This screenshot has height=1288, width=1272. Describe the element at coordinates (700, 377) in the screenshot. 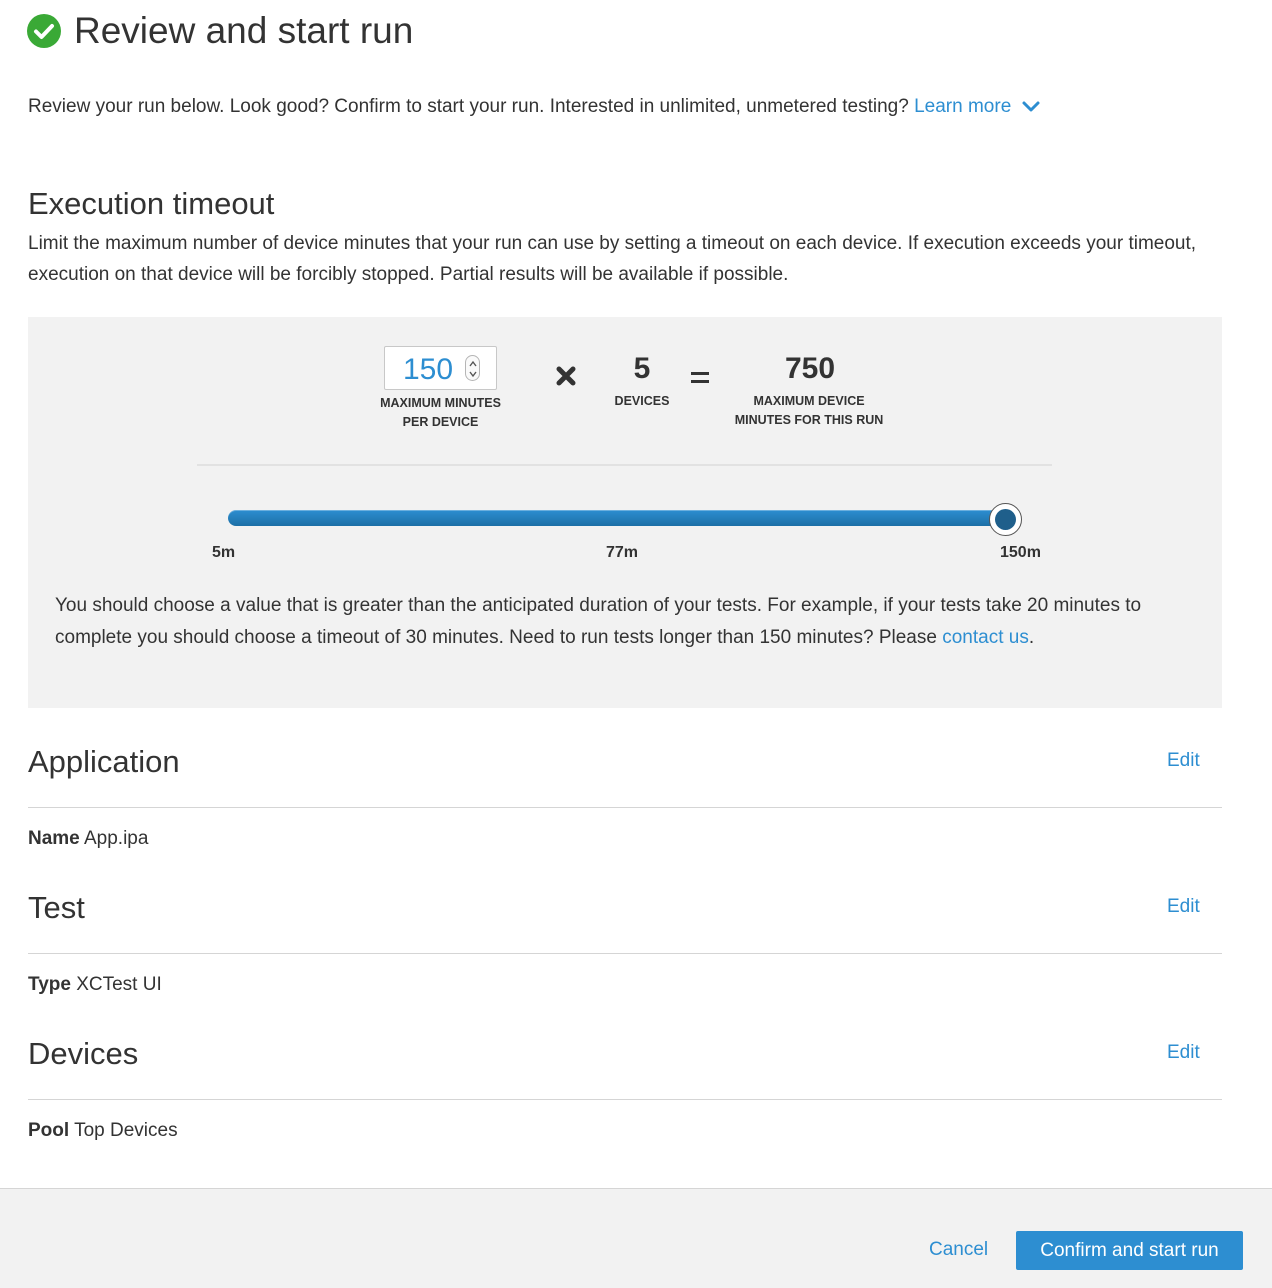

I see `equals-icon` at that location.